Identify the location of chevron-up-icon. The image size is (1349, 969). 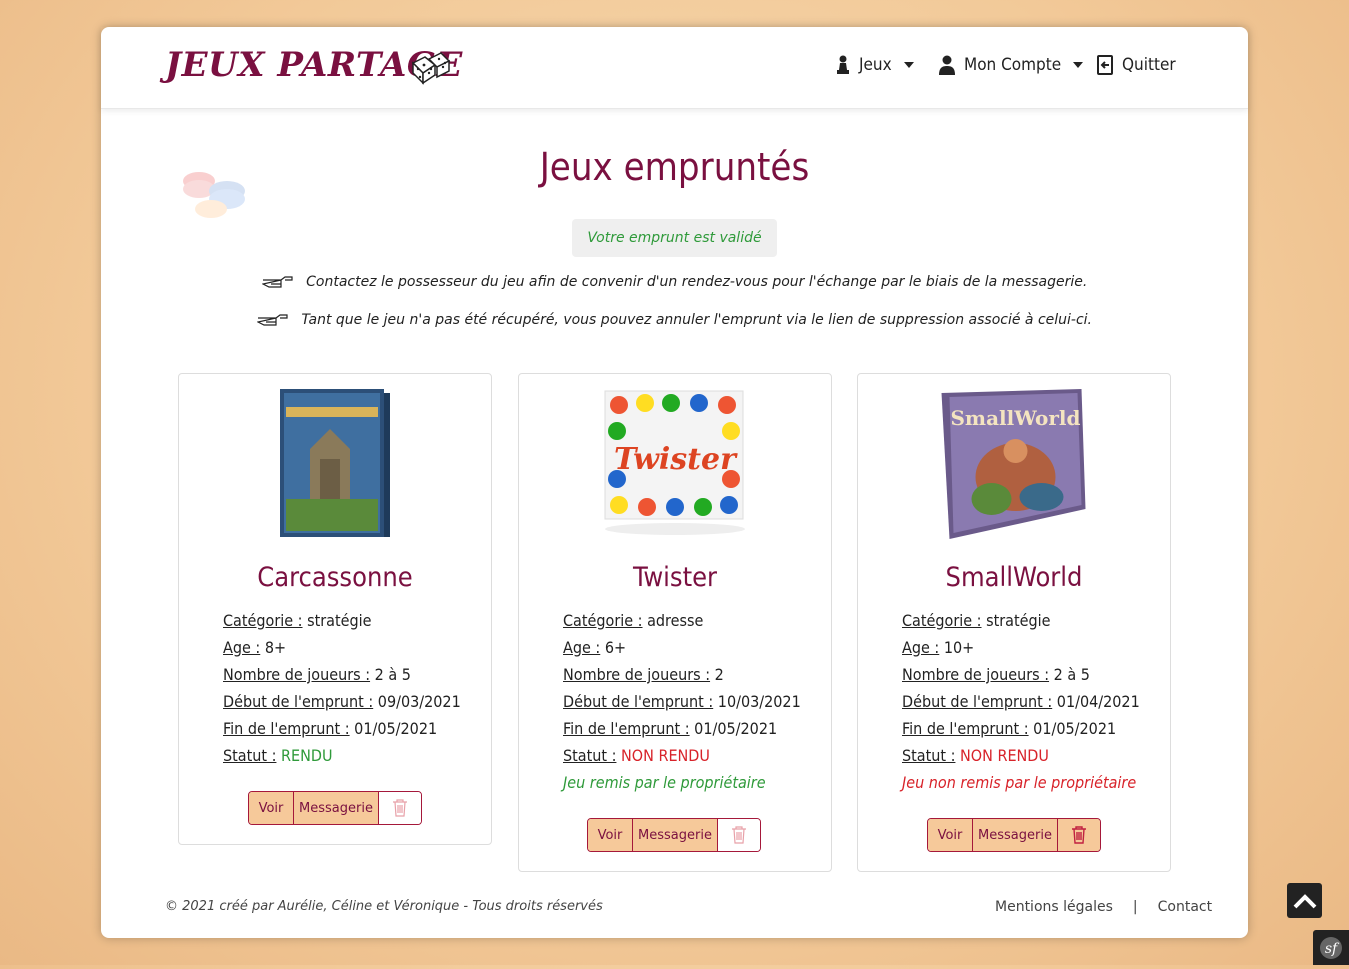
(1304, 900).